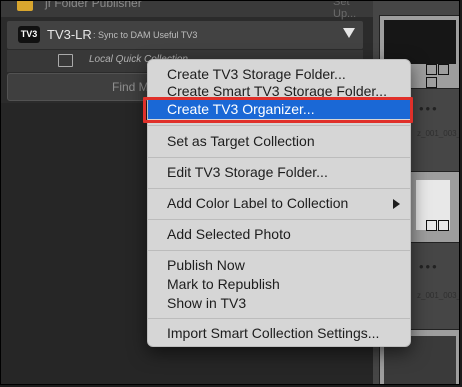  I want to click on submenu-arrow-icon, so click(396, 204).